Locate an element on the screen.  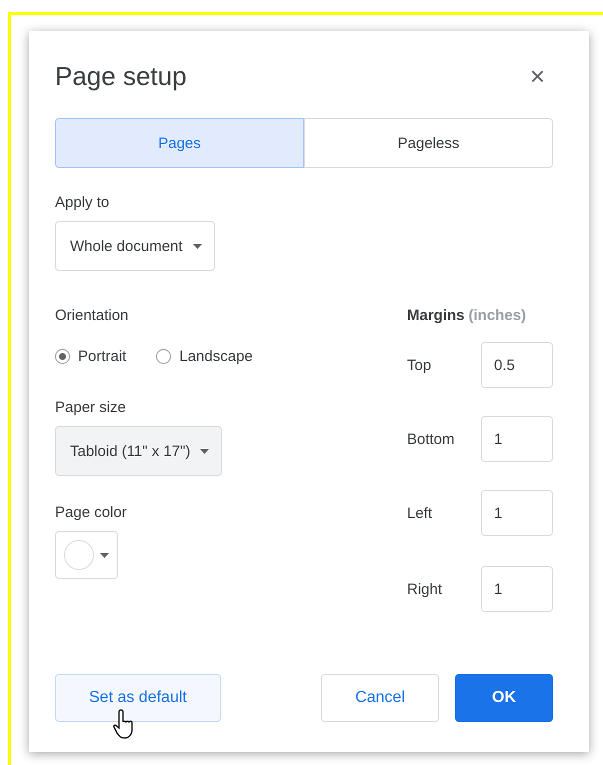
dialog-button: Set as default is located at coordinates (138, 698).